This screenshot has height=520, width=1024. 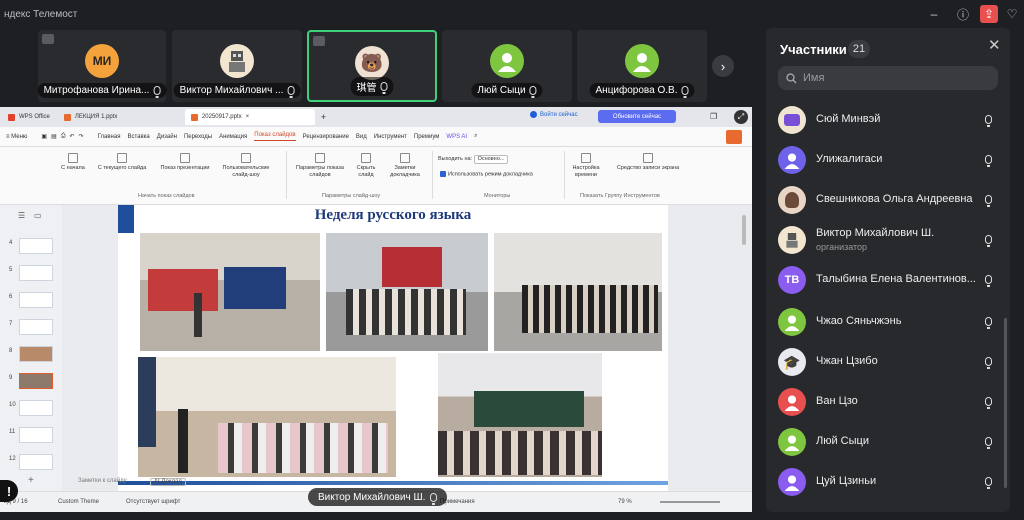 What do you see at coordinates (889, 120) in the screenshot?
I see `participant-item: Сюй Минвэй` at bounding box center [889, 120].